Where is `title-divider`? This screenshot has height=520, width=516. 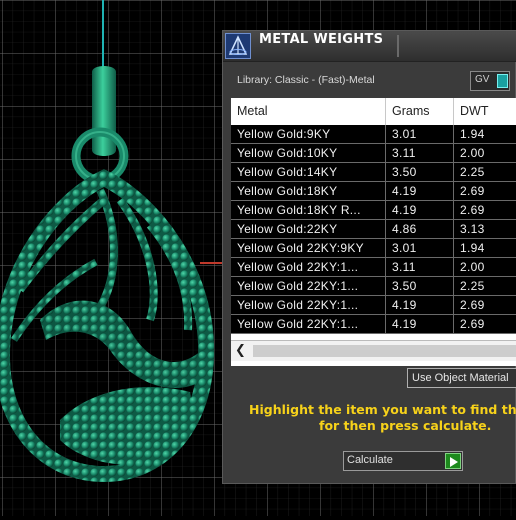 title-divider is located at coordinates (398, 46).